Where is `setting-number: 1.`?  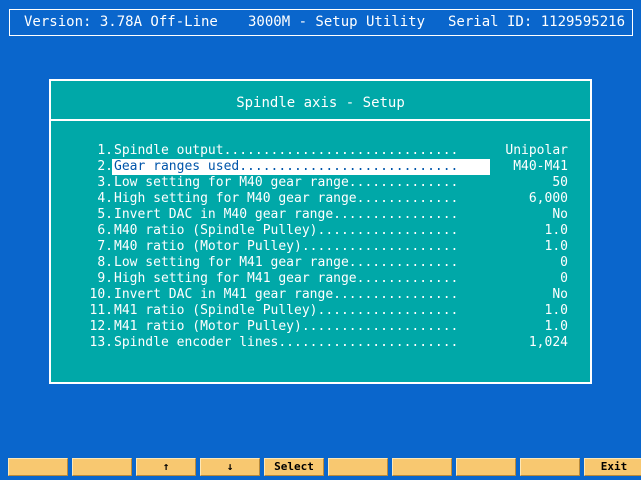
setting-number: 1. is located at coordinates (105, 150).